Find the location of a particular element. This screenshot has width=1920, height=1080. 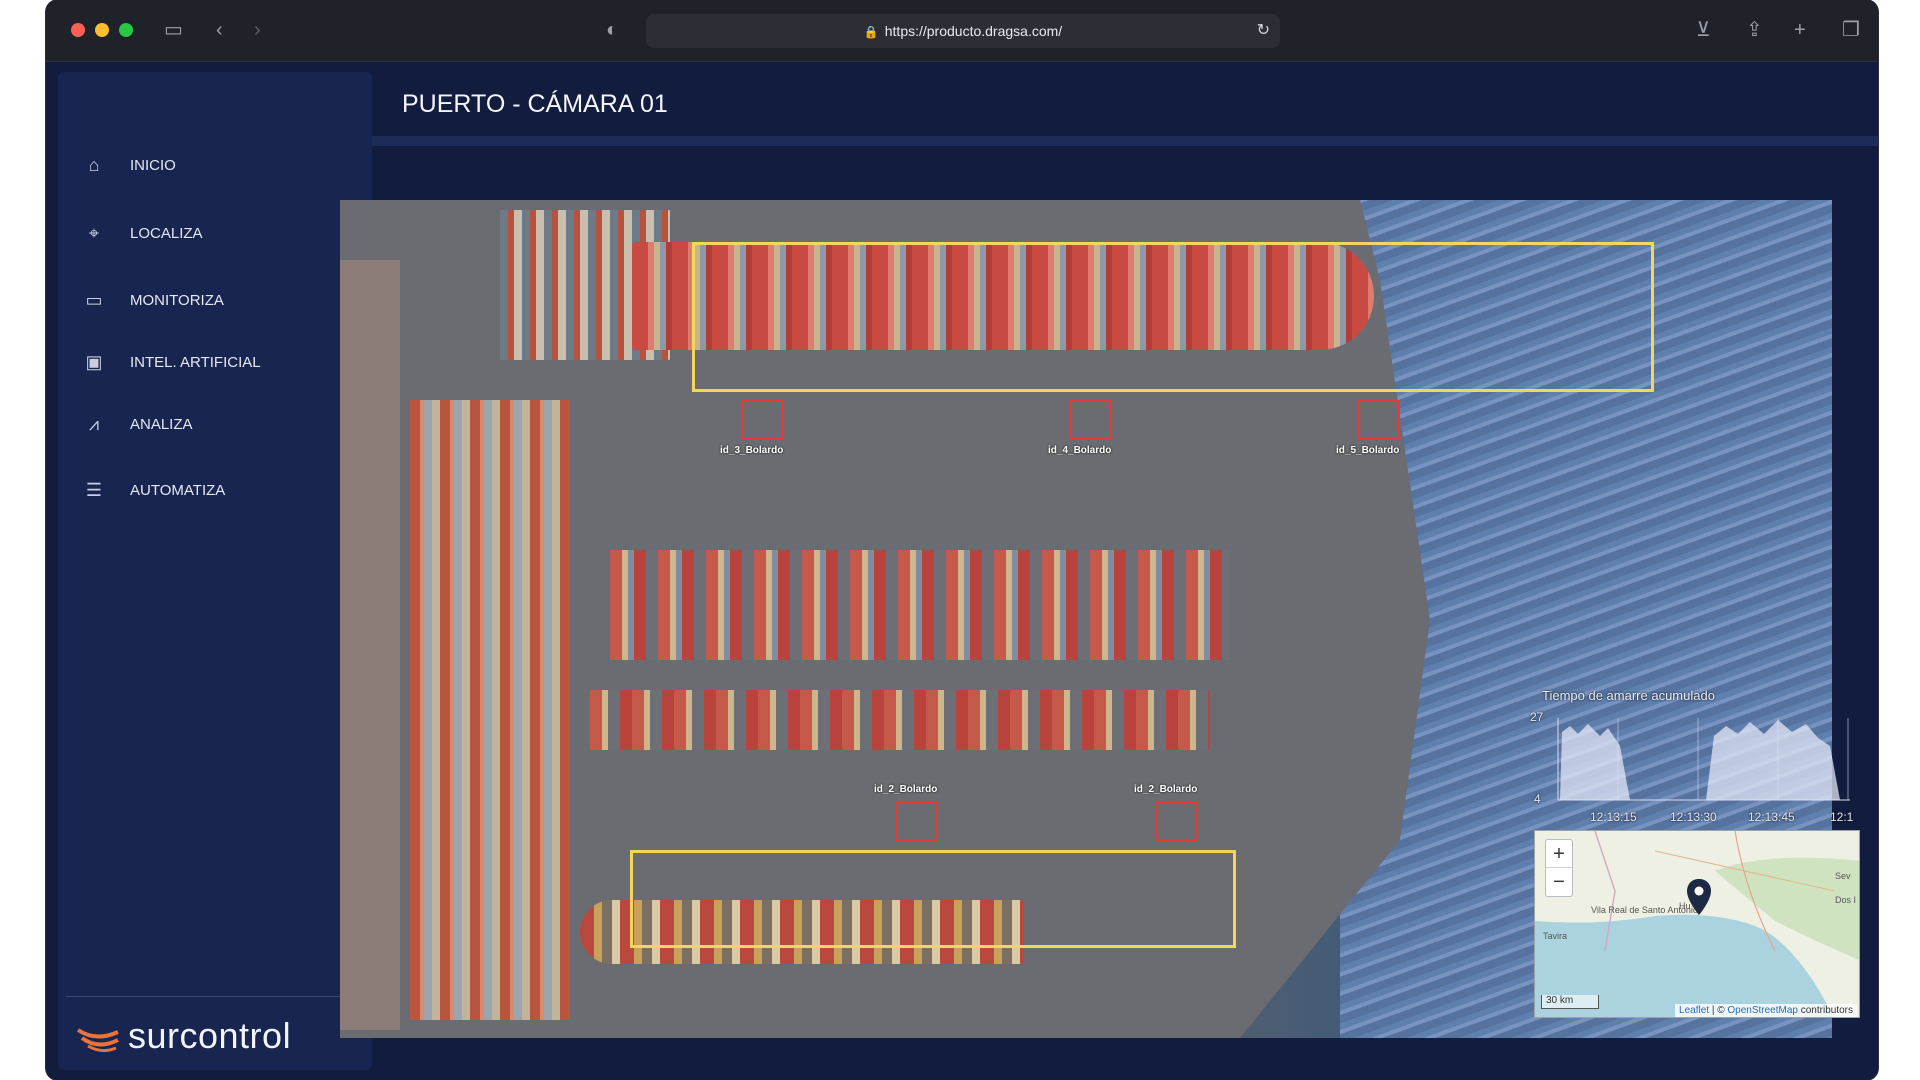

home-icon: ⌂ is located at coordinates (94, 164).